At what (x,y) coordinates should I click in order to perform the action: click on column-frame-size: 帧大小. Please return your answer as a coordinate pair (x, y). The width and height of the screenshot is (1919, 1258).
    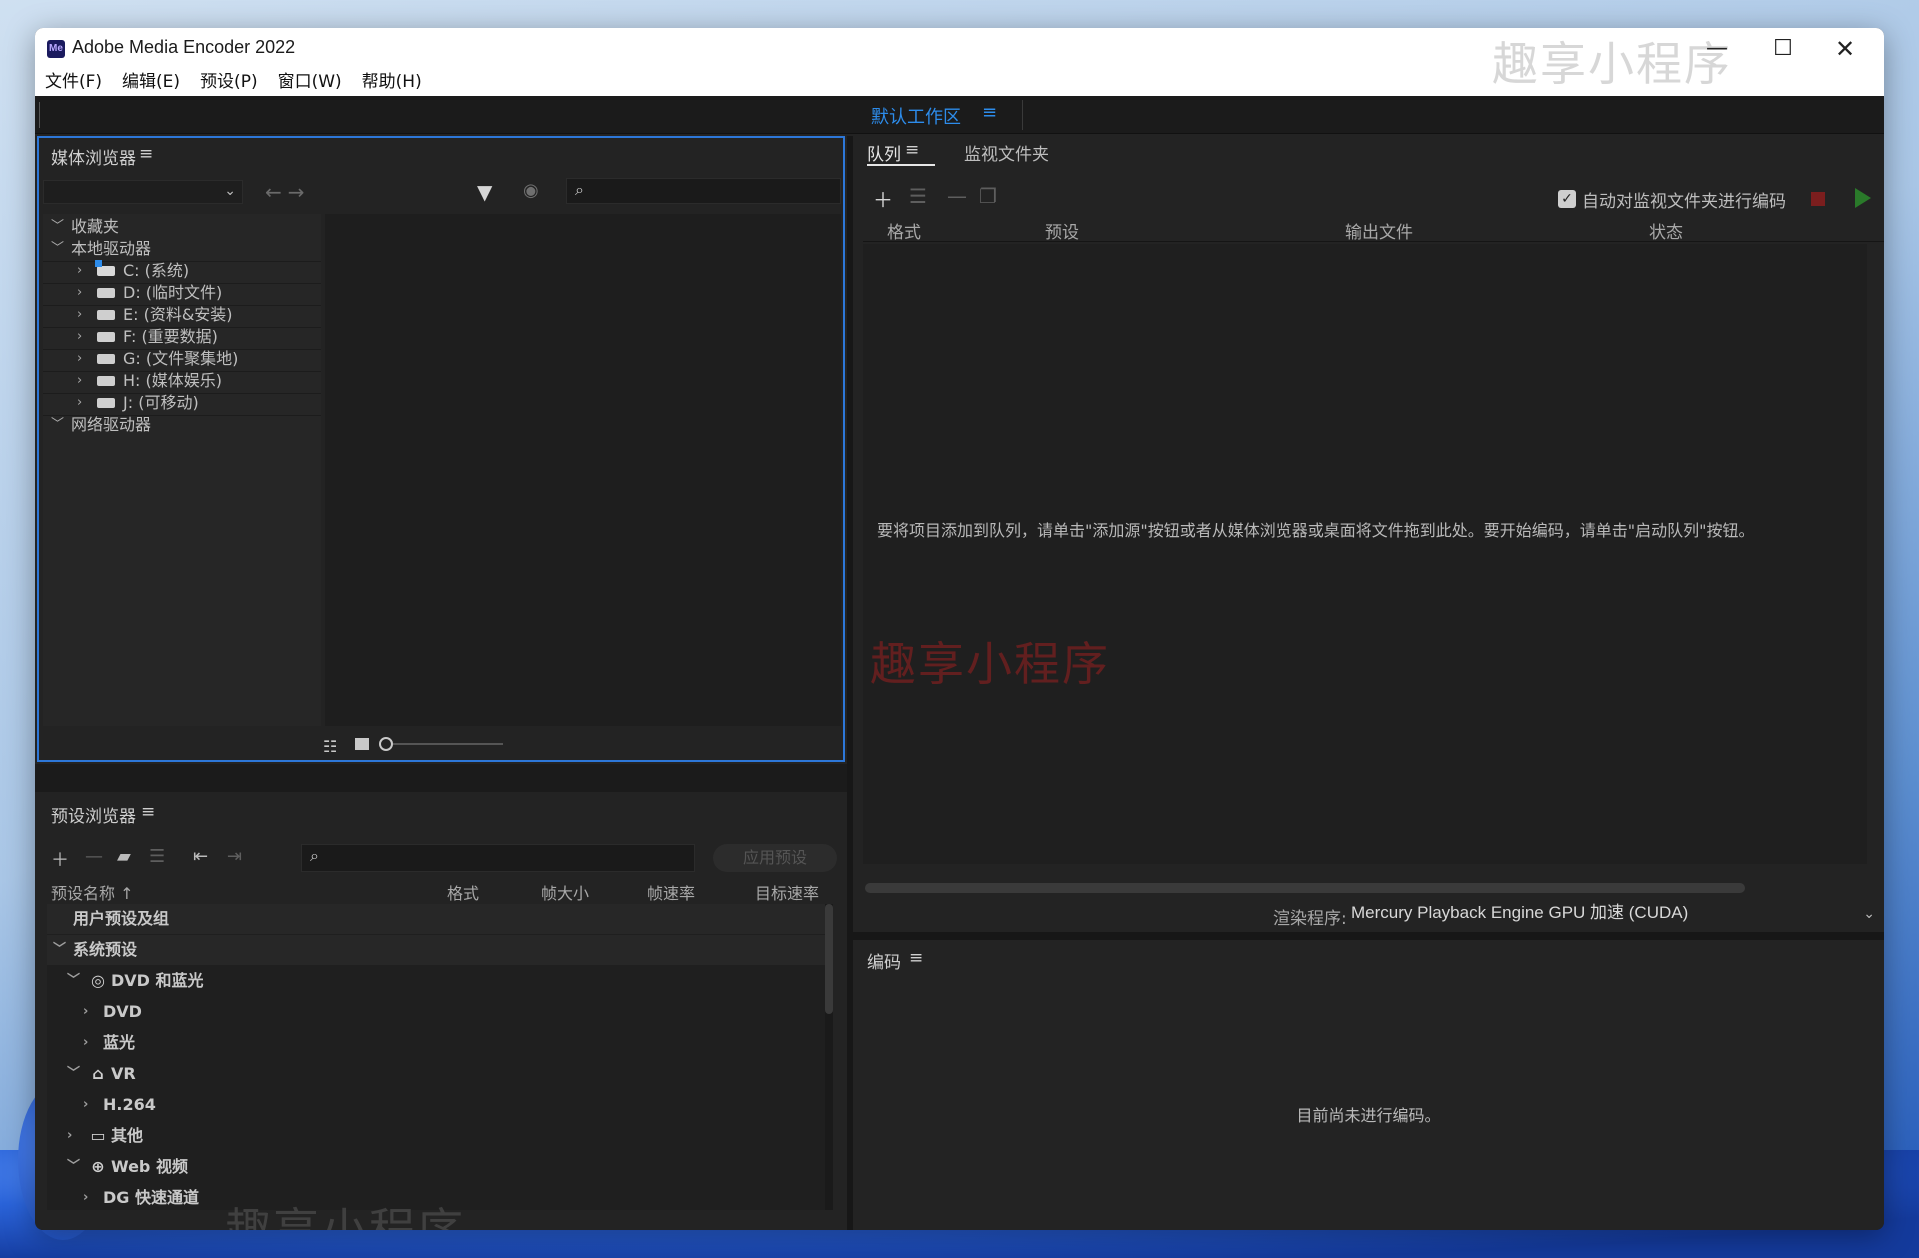
    Looking at the image, I should click on (565, 892).